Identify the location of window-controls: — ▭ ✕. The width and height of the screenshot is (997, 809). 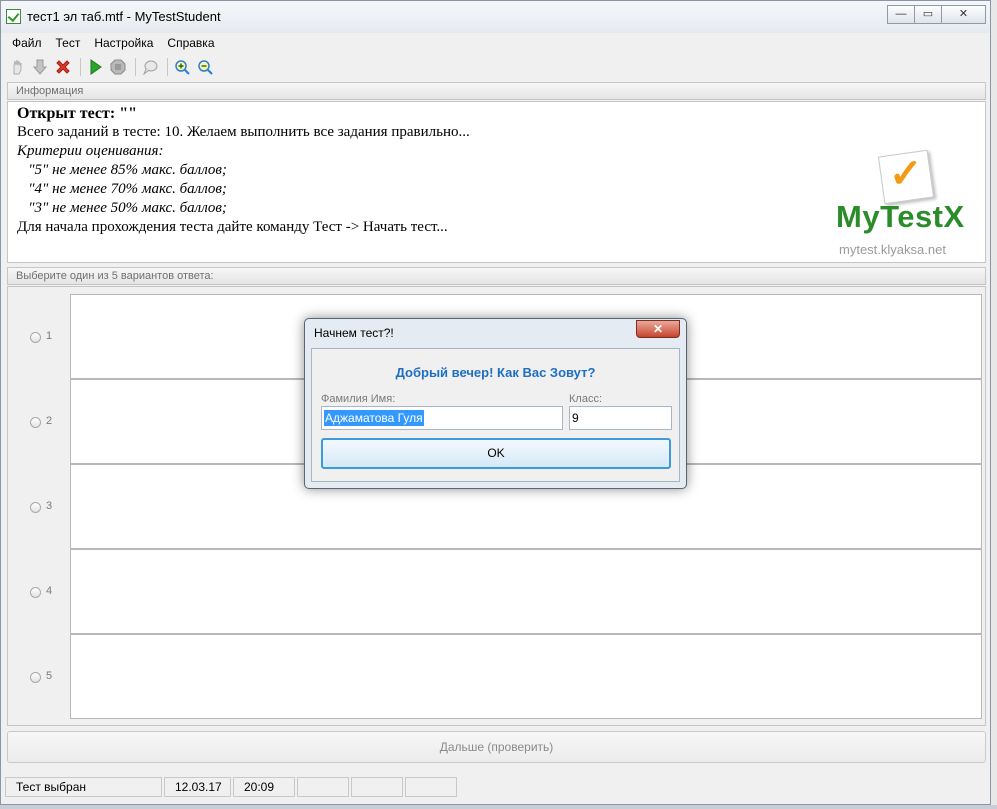
(936, 14).